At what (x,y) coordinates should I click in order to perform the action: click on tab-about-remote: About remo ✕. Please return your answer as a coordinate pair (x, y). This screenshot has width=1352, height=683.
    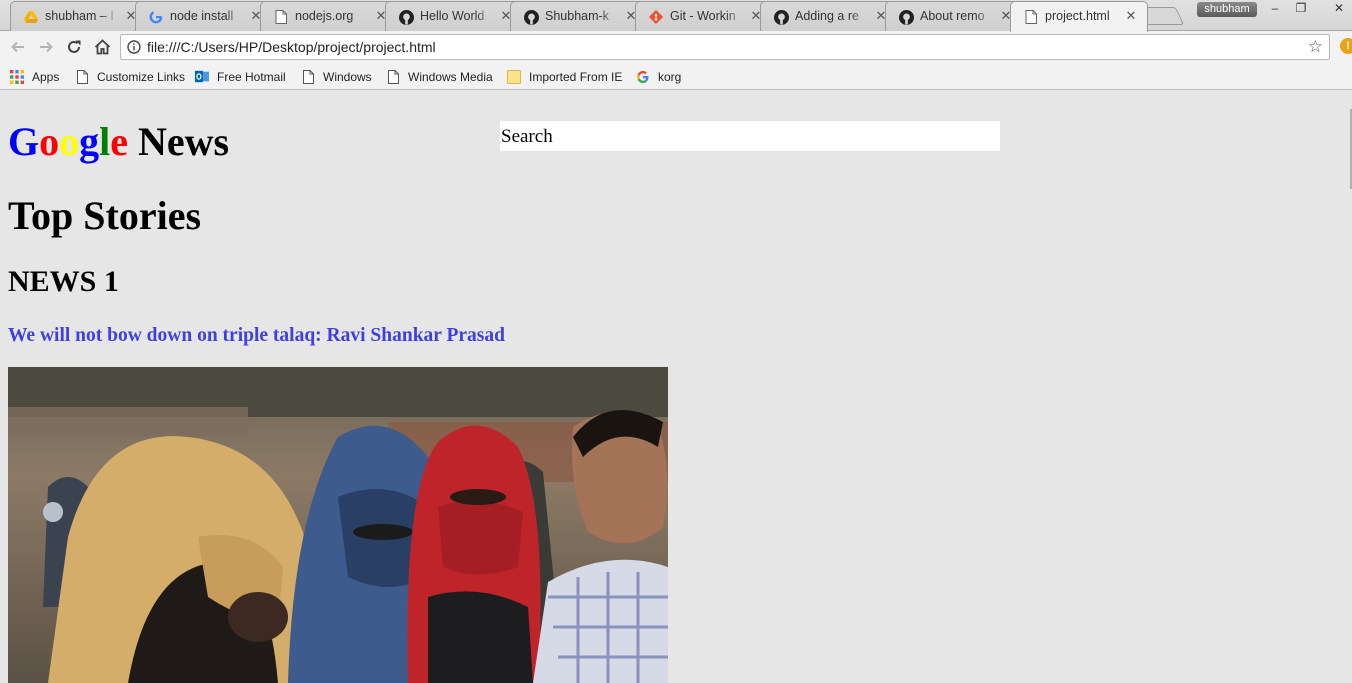
    Looking at the image, I should click on (954, 16).